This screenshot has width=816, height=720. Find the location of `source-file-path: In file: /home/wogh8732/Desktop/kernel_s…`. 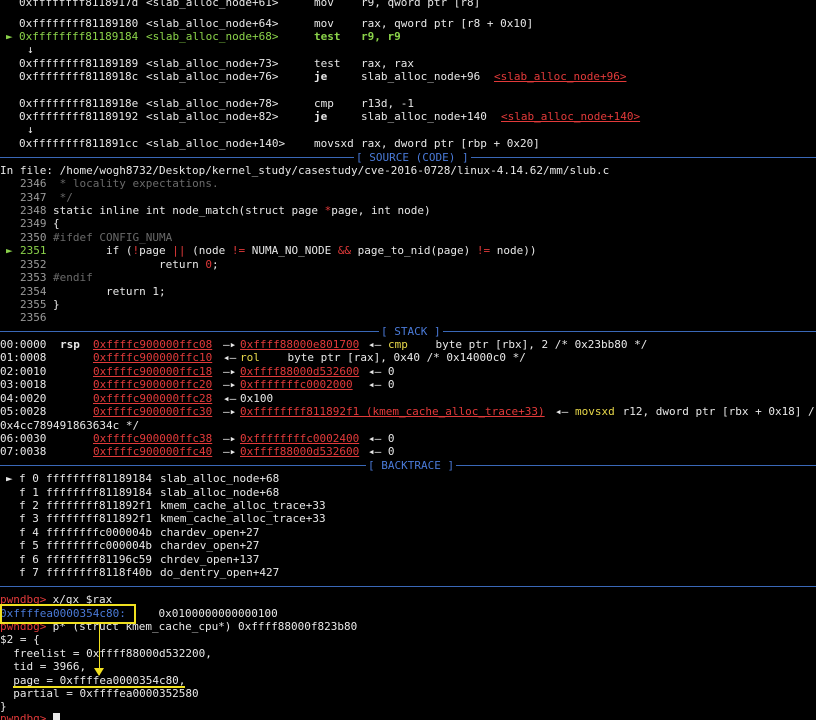

source-file-path: In file: /home/wogh8732/Desktop/kernel_s… is located at coordinates (305, 170).